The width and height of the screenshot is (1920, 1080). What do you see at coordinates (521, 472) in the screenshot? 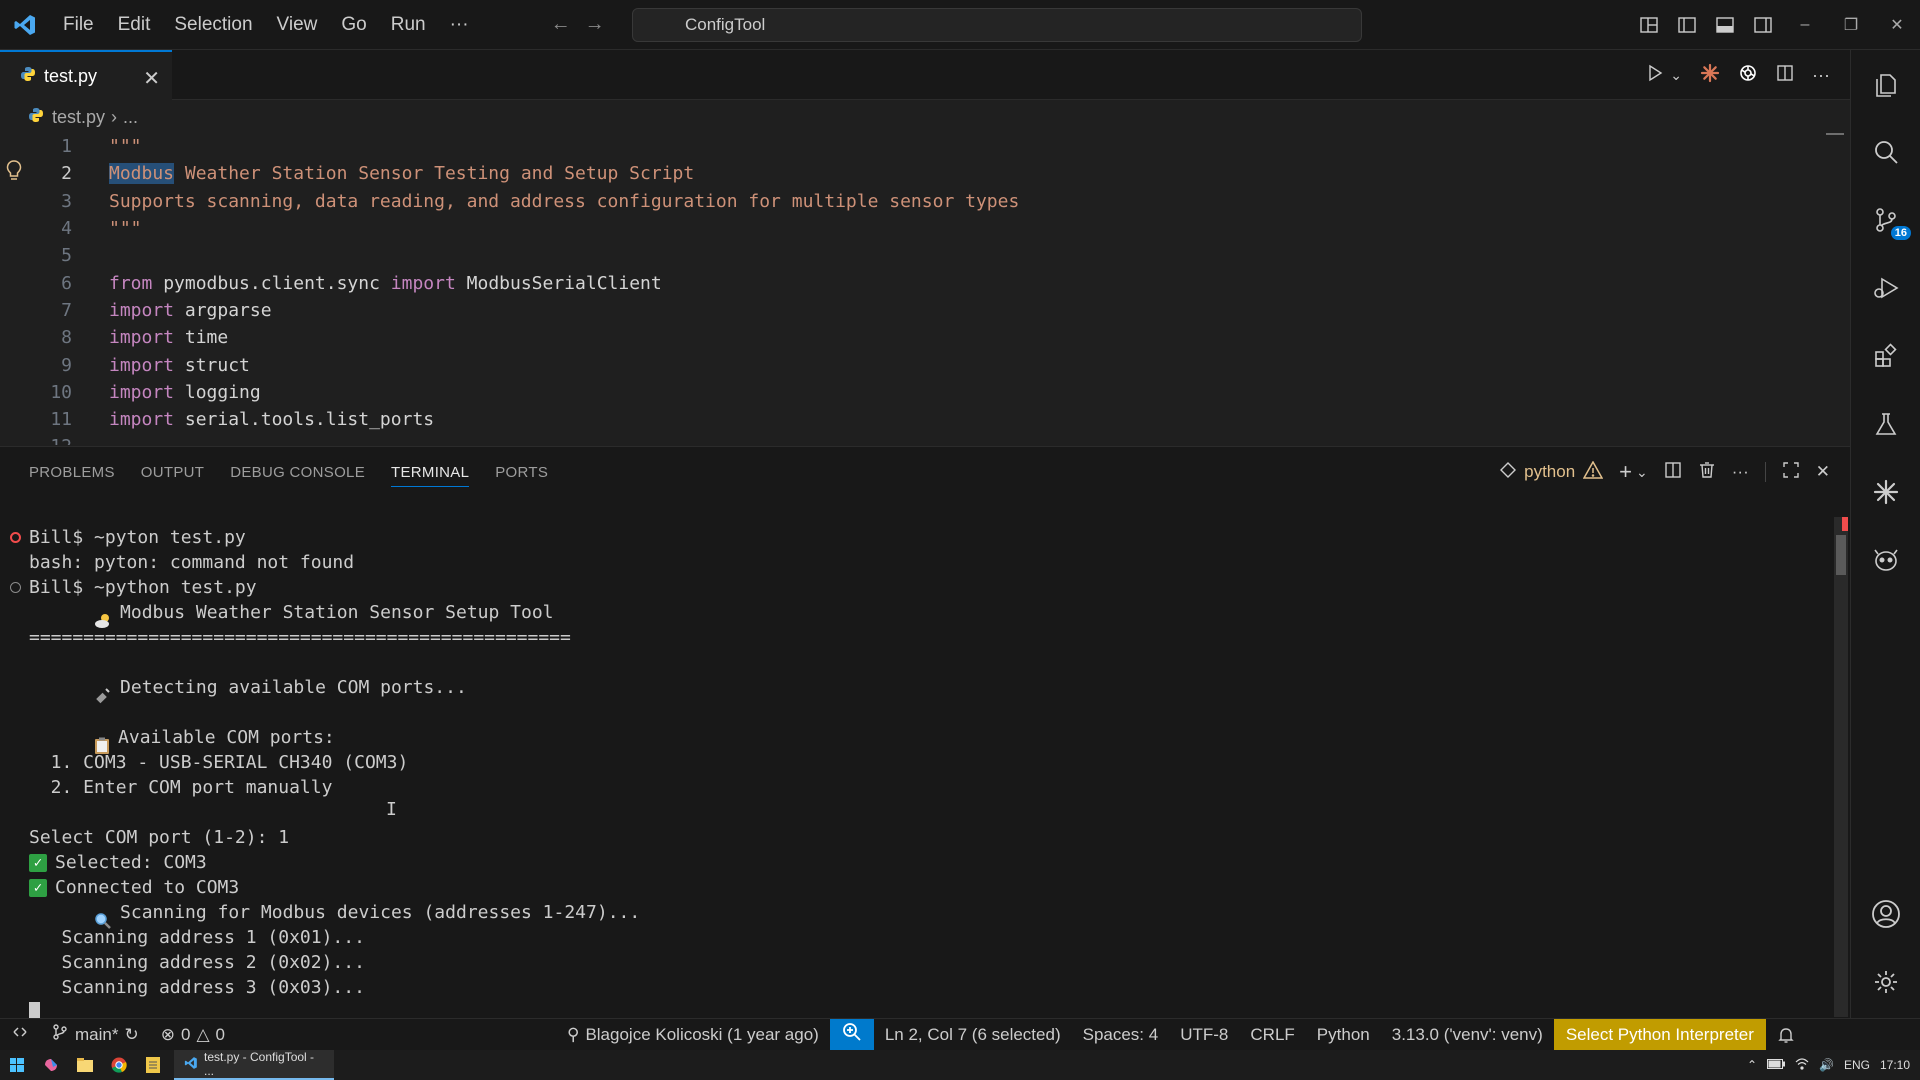
I see `tab-ports: PORTS` at bounding box center [521, 472].